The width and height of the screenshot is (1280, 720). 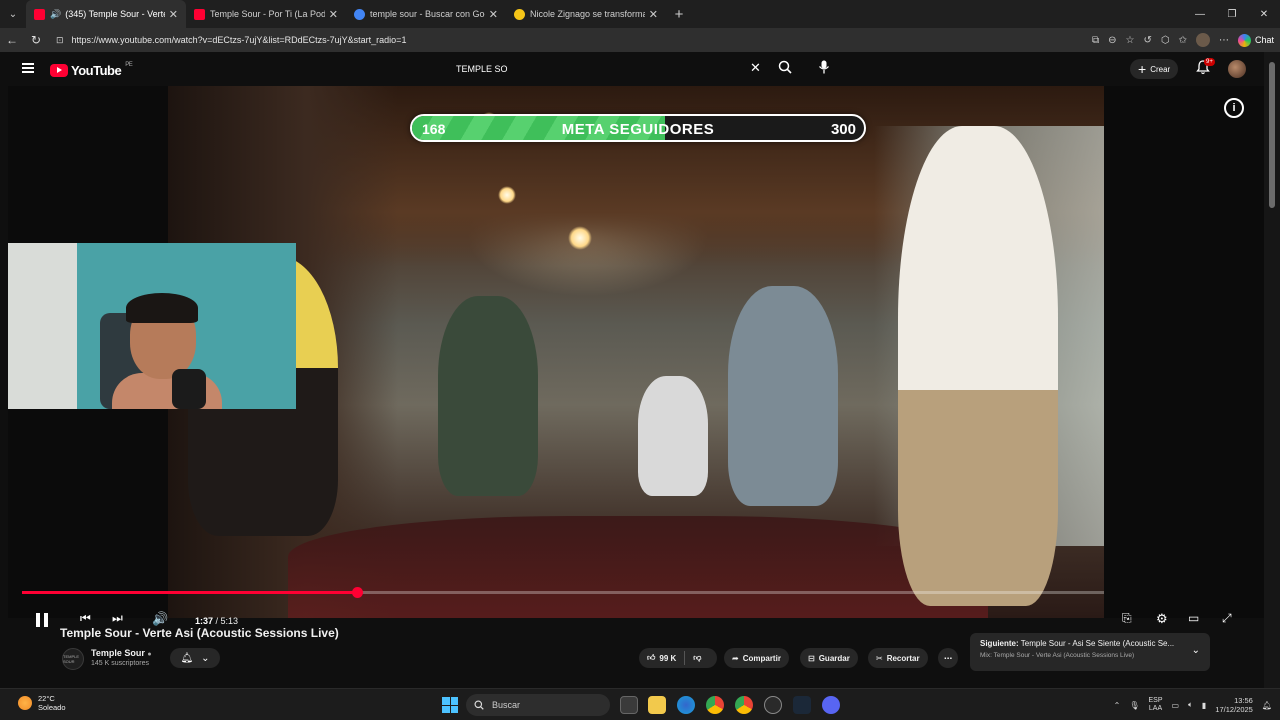 I want to click on clock: 13:56 17/12/2025, so click(x=1234, y=705).